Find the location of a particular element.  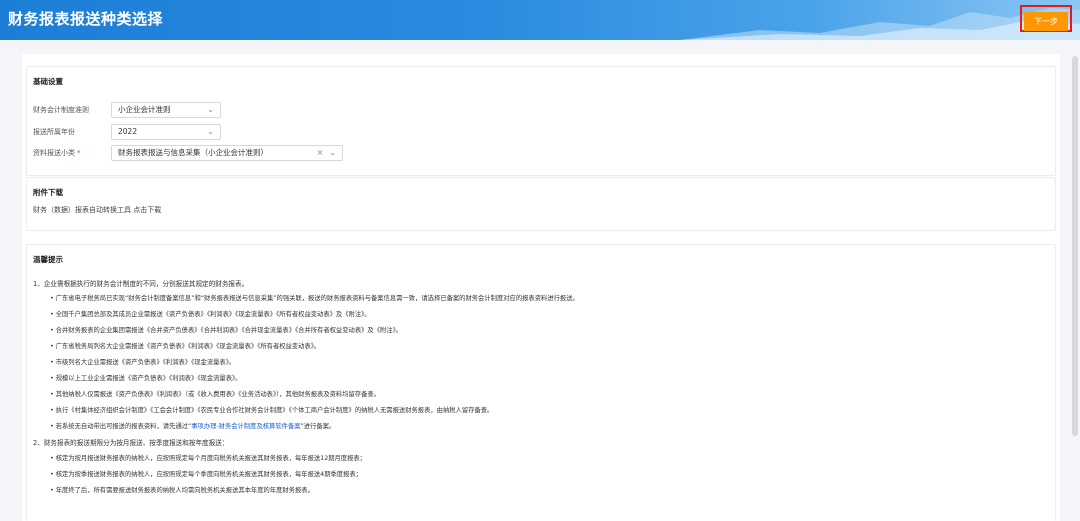

next-button-highlight: 下一步 is located at coordinates (1046, 18).